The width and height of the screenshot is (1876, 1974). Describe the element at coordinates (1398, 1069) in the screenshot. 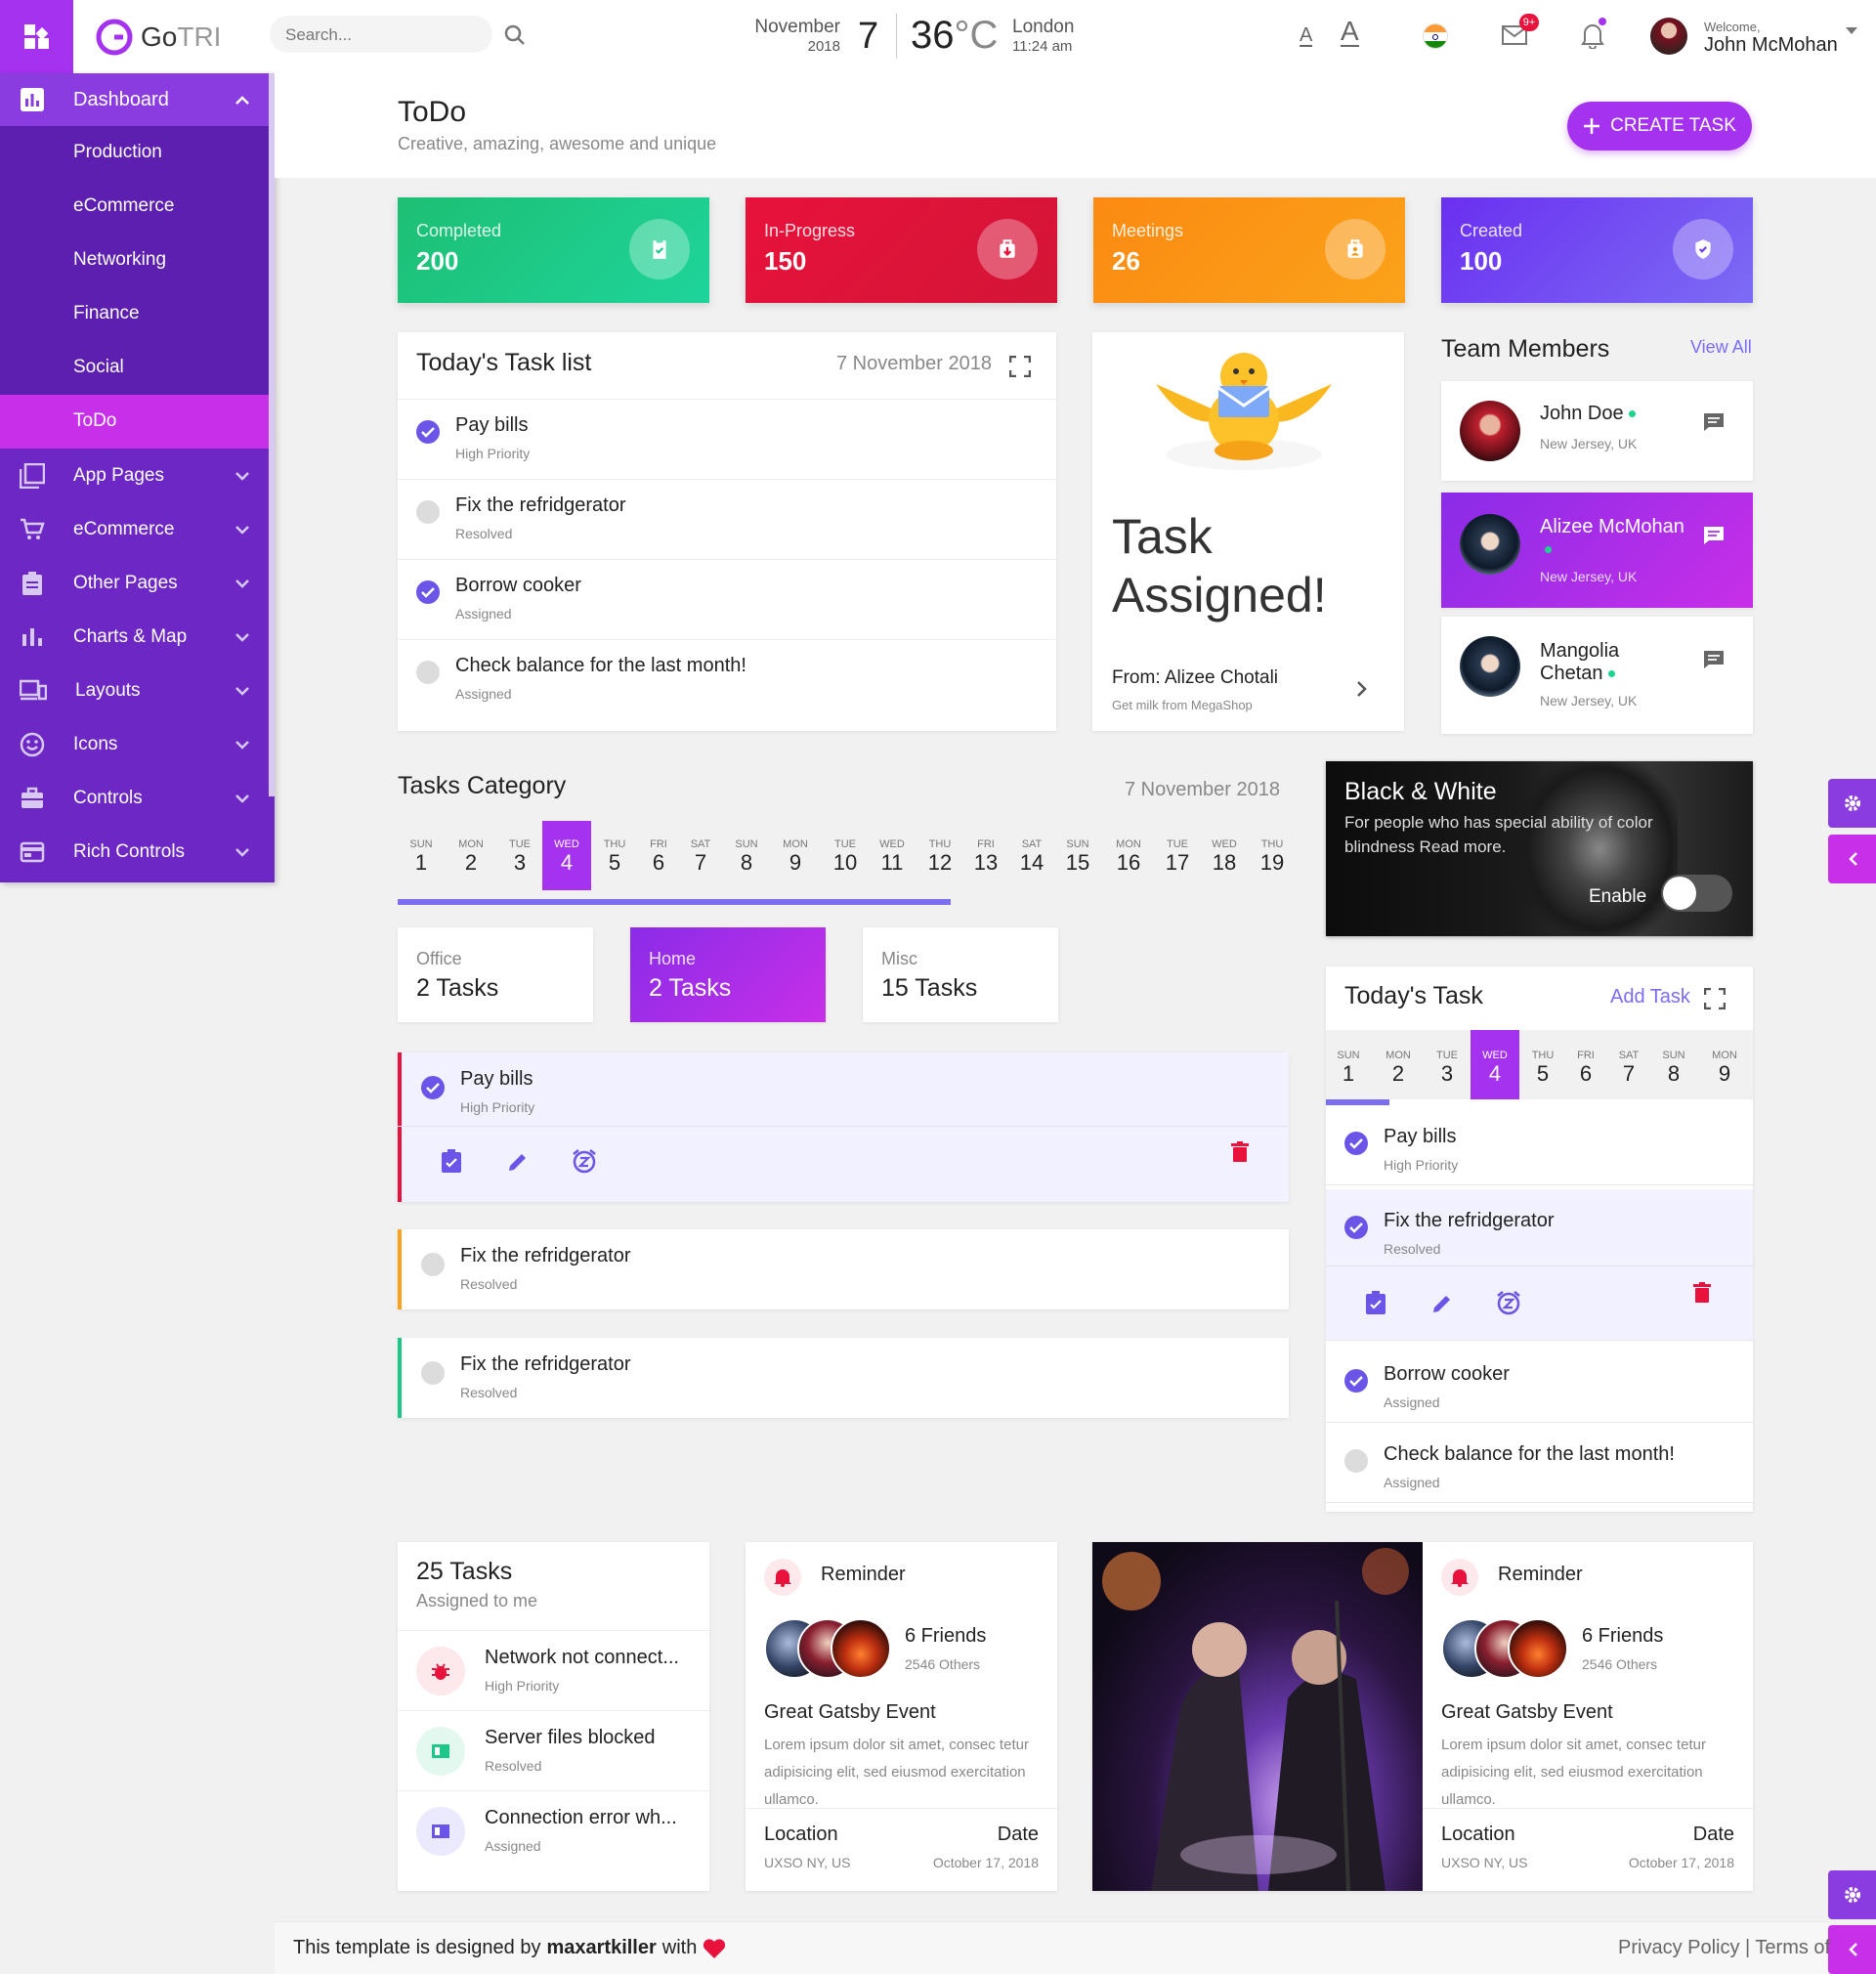

I see `calendar-day: MON 2` at that location.